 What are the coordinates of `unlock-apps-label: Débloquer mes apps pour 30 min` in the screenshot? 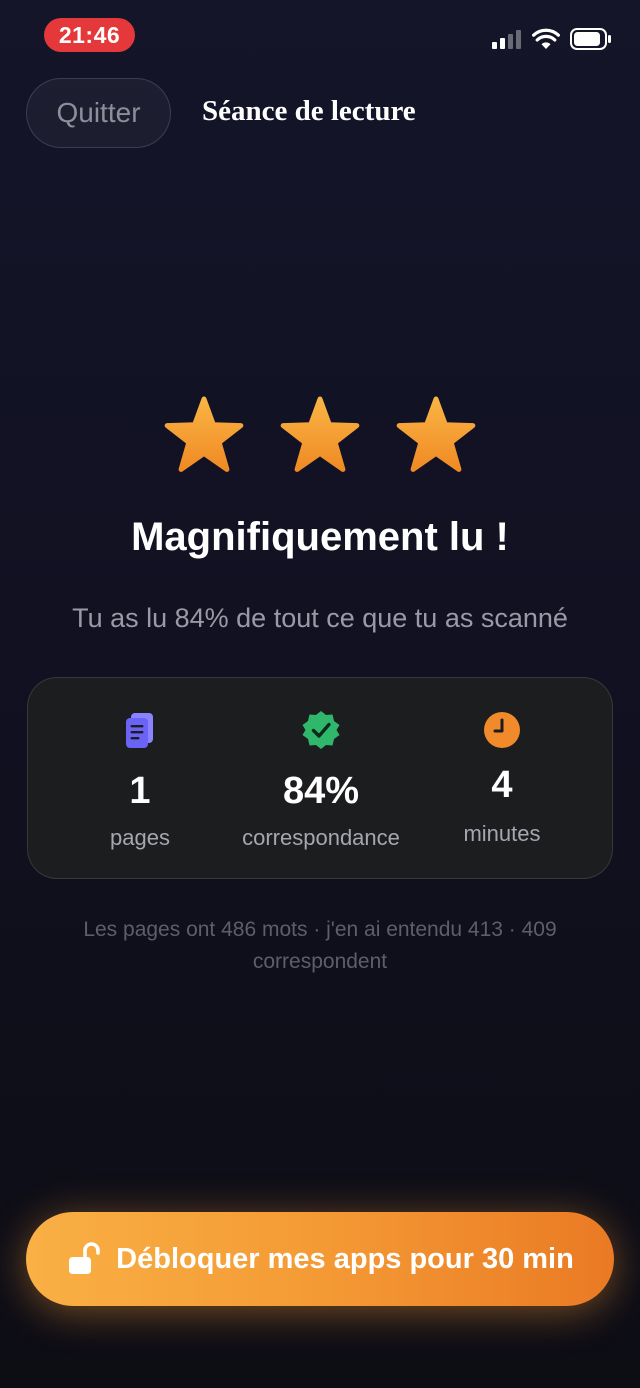 It's located at (345, 1258).